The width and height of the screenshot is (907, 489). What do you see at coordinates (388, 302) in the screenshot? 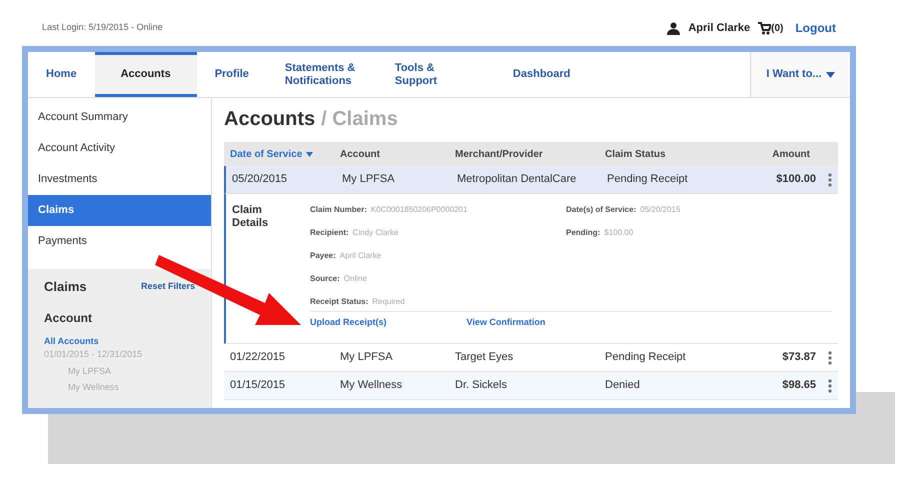
I see `field-value: Required` at bounding box center [388, 302].